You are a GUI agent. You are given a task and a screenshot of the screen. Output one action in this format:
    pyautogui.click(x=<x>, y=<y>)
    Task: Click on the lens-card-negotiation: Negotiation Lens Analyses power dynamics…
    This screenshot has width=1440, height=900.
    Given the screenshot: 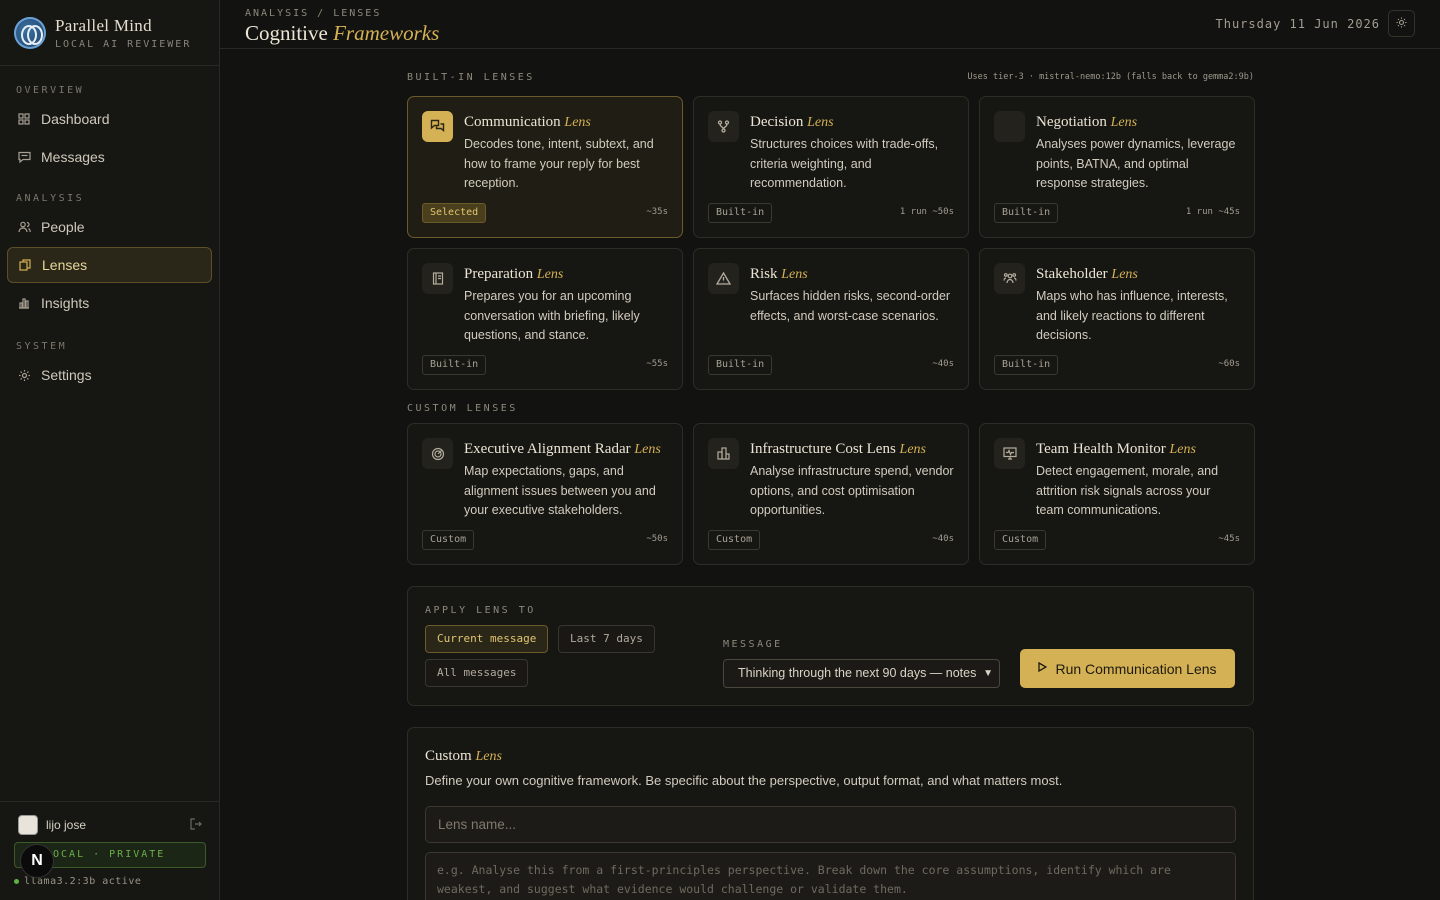 What is the action you would take?
    pyautogui.click(x=1117, y=167)
    